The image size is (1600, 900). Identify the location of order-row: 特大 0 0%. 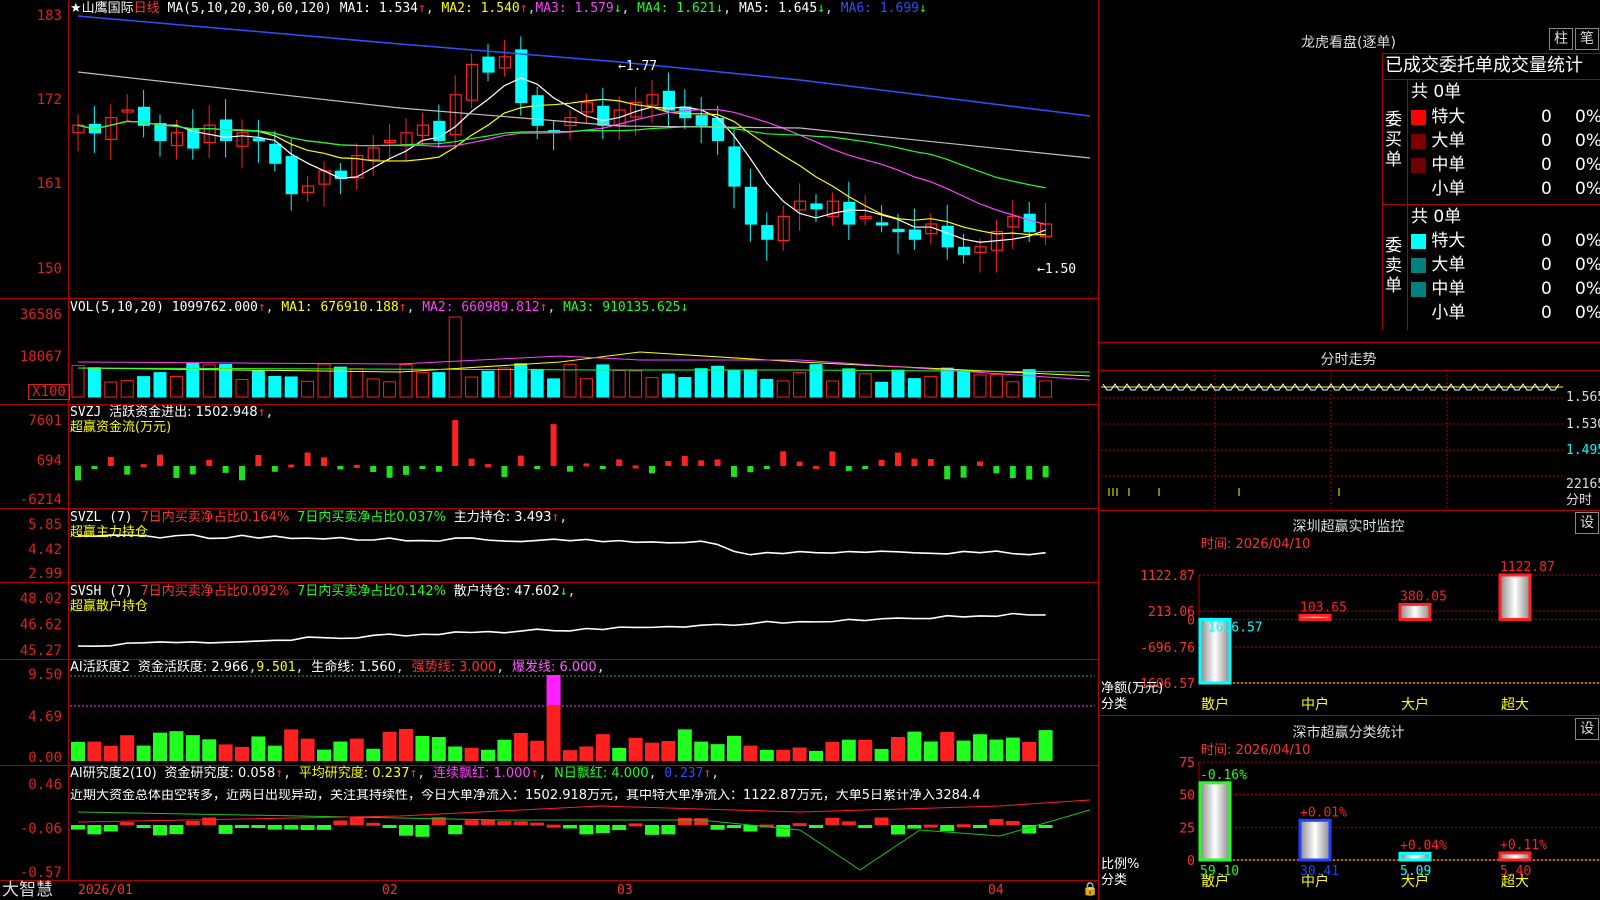
(1505, 117).